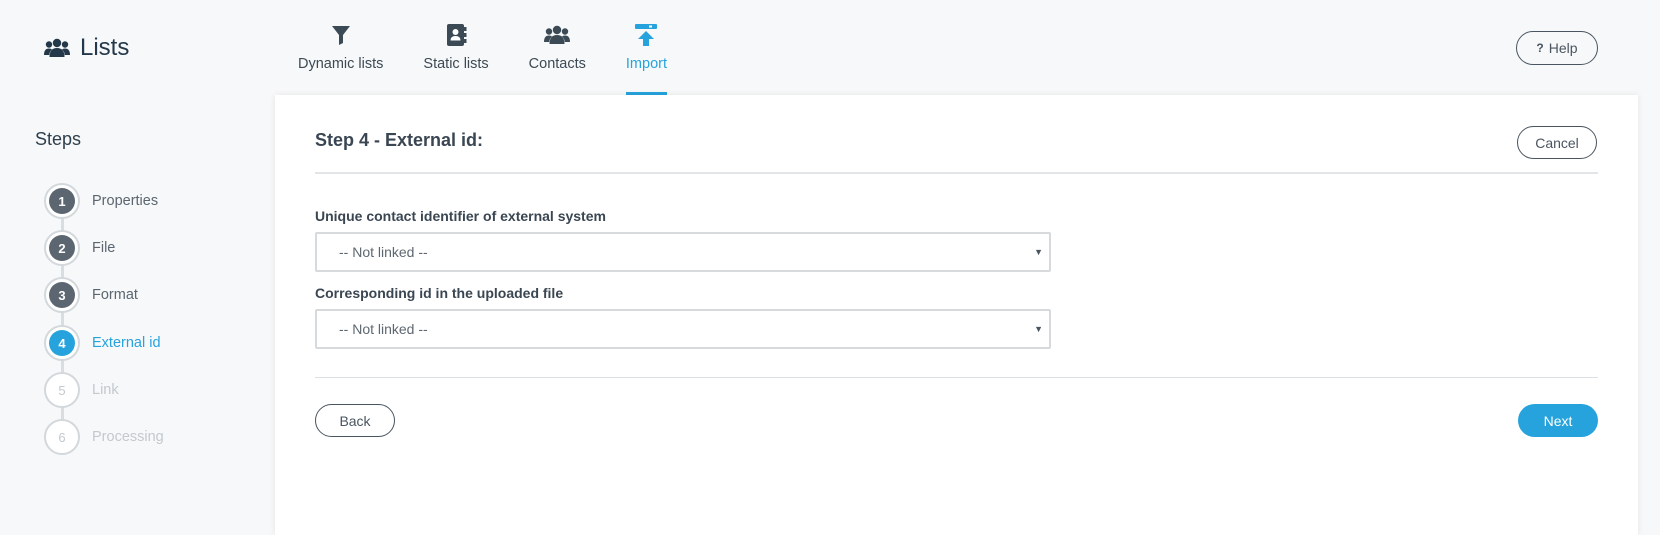  I want to click on help-button: ? Help, so click(1557, 48).